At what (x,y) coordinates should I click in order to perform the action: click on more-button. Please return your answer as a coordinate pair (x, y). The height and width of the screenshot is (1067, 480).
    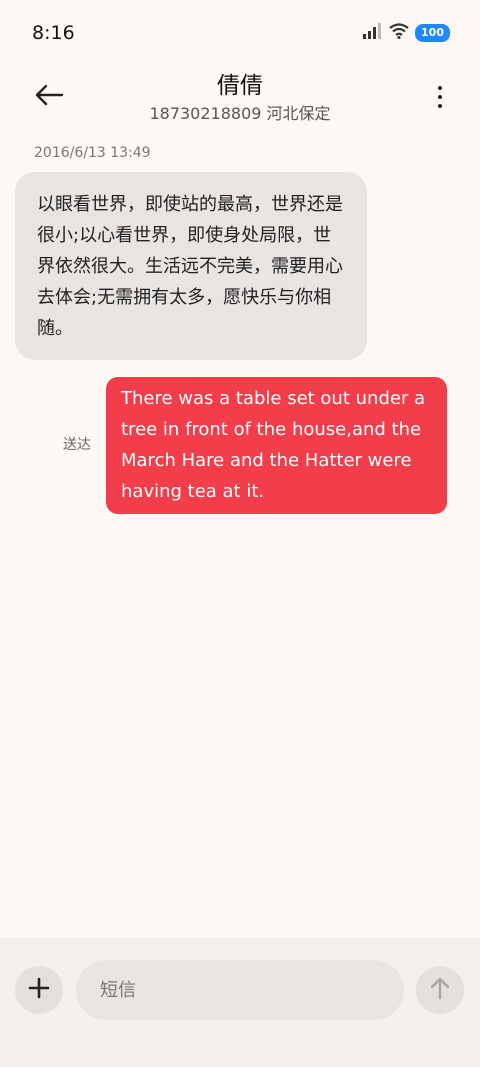
    Looking at the image, I should click on (440, 97).